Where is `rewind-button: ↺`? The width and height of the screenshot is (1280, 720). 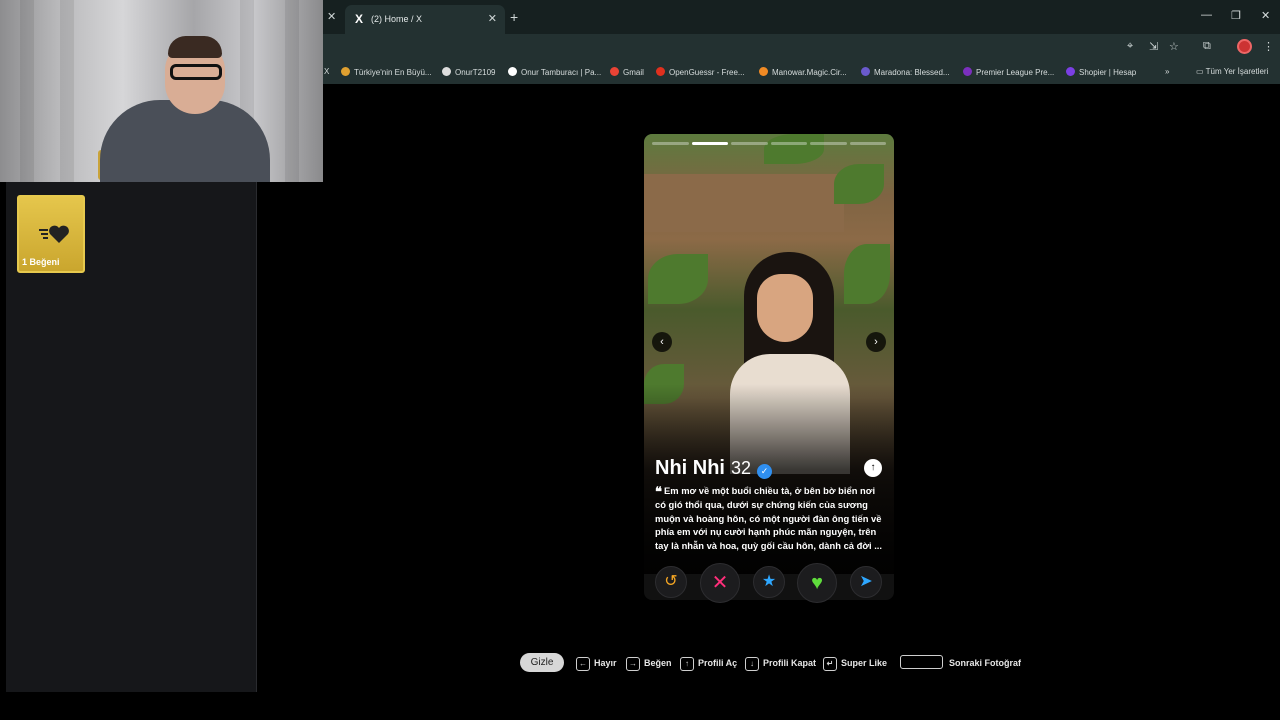
rewind-button: ↺ is located at coordinates (671, 582).